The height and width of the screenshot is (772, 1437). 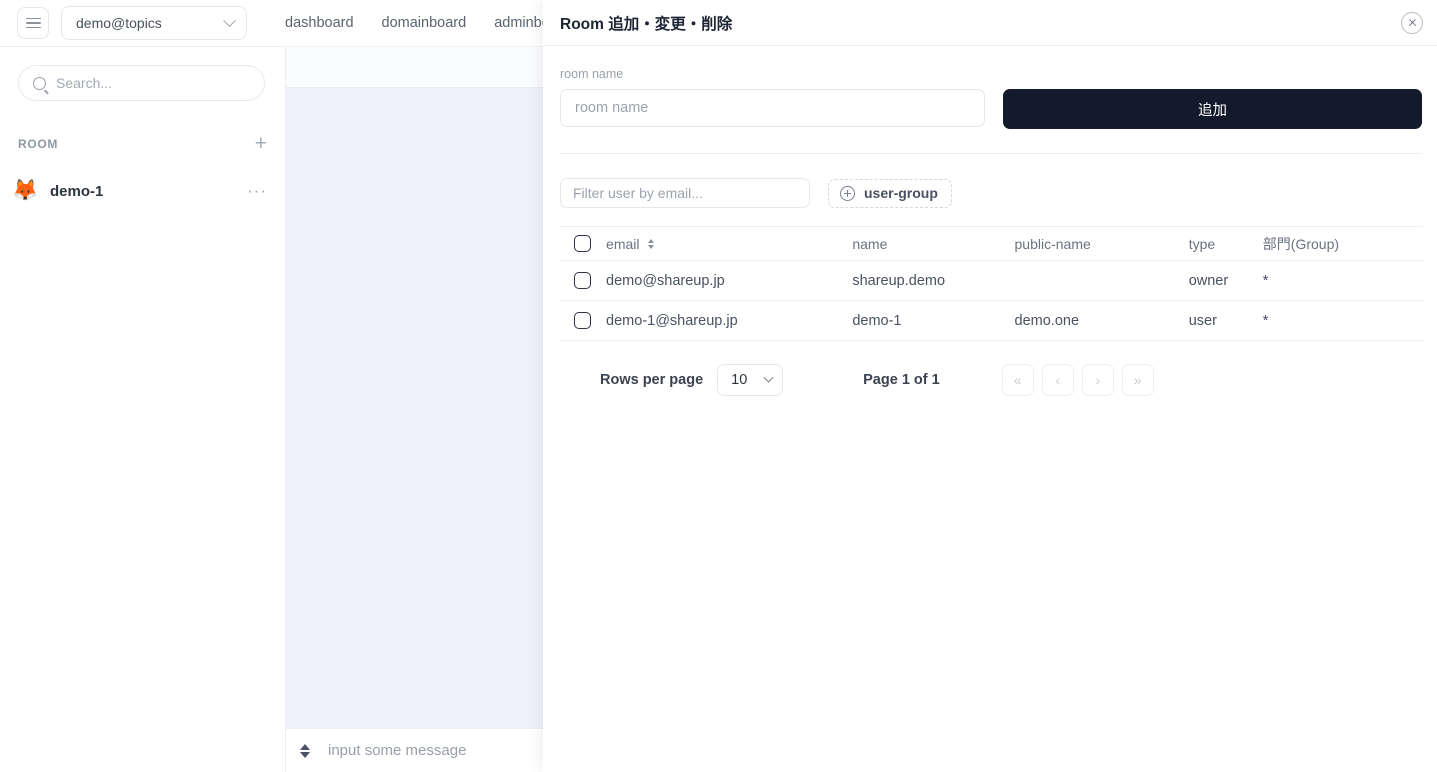 I want to click on users-table-head: email name public-name type 部門(Group), so click(x=991, y=243).